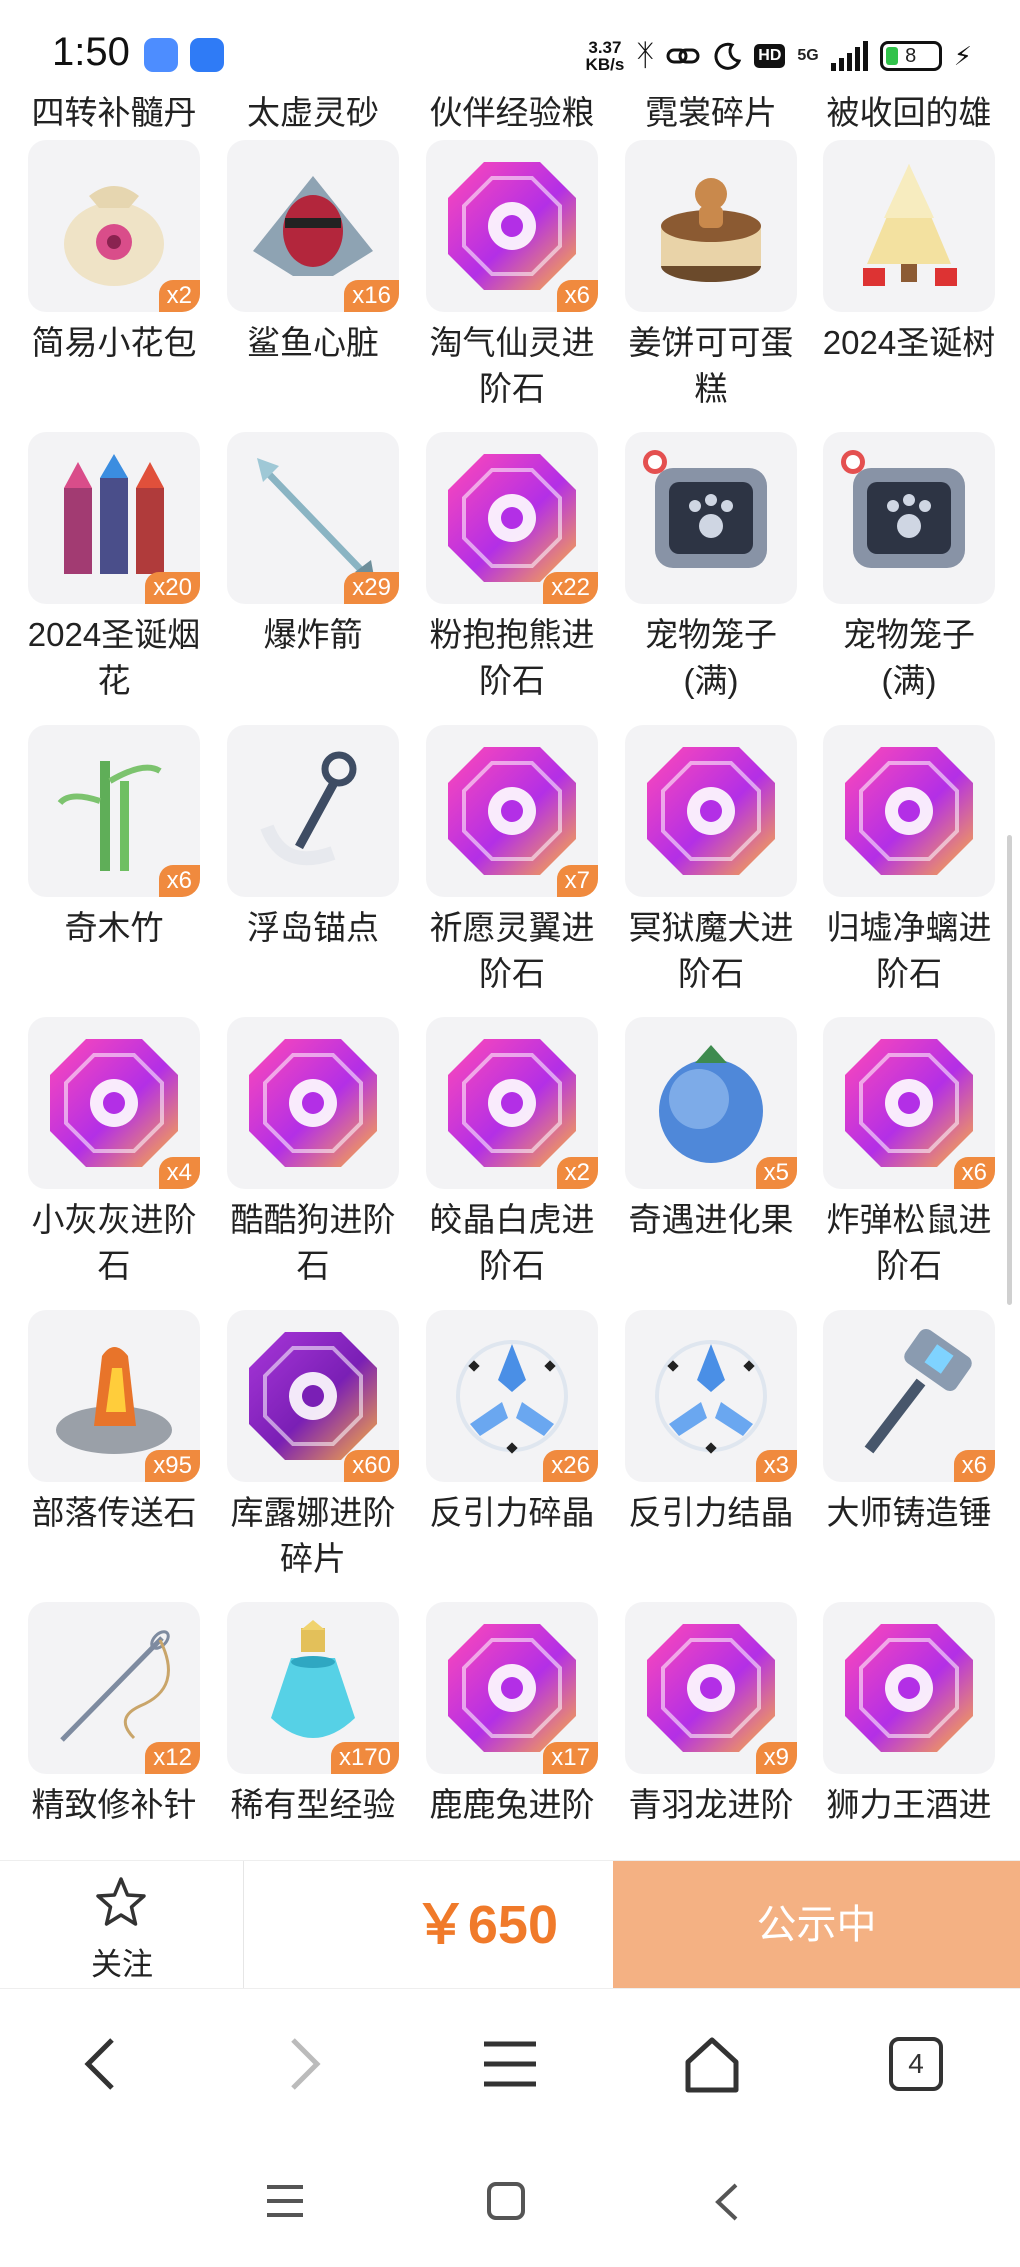  Describe the element at coordinates (313, 1242) in the screenshot. I see `item-label: 酷酷狗进阶 石` at that location.